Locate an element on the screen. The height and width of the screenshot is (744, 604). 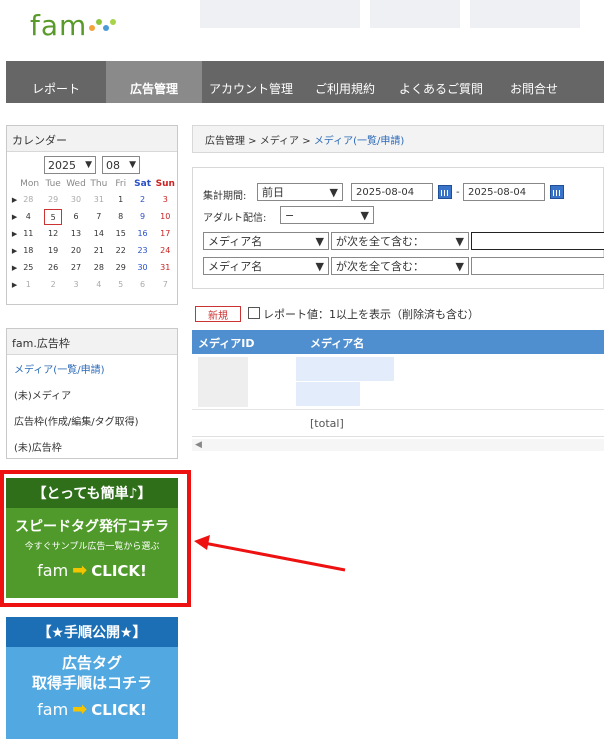
calendar-cell: 30 is located at coordinates (143, 267).